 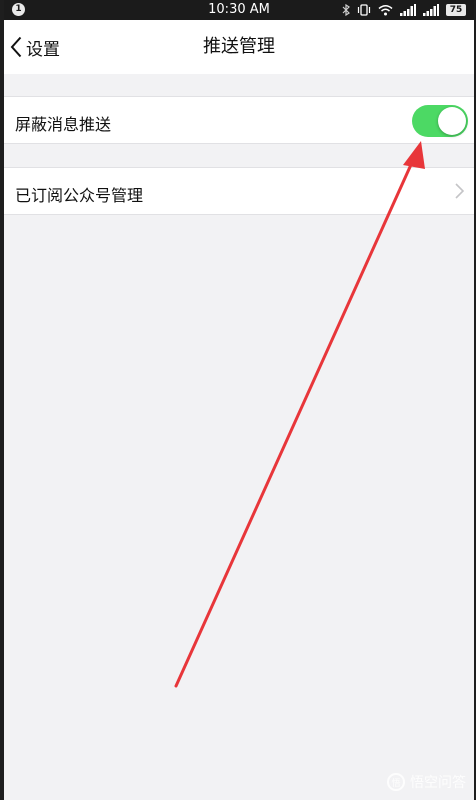 What do you see at coordinates (43, 49) in the screenshot?
I see `back-label: 设置` at bounding box center [43, 49].